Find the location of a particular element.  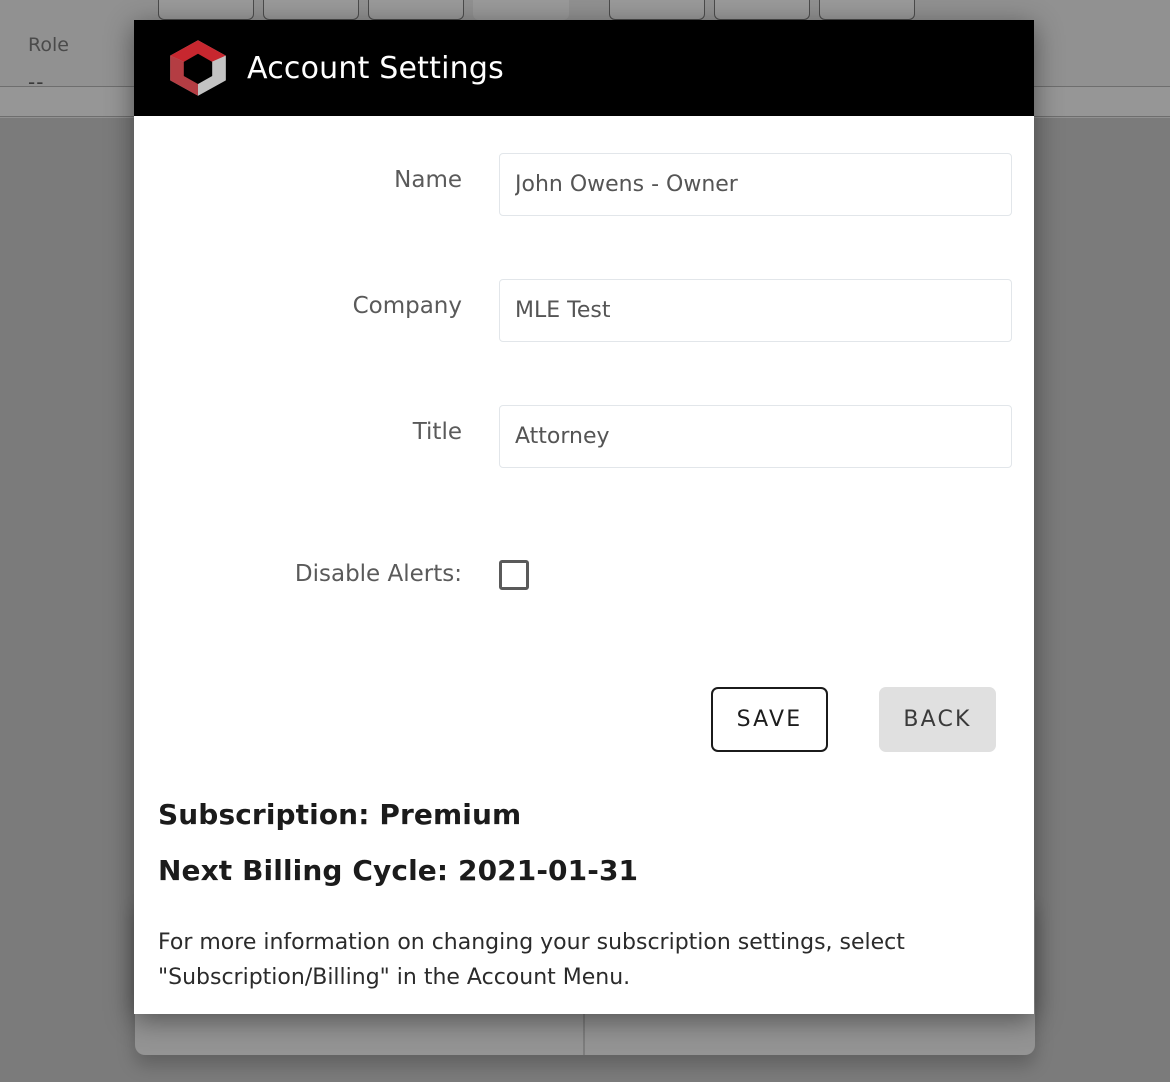

background-toolbar-button: TONE is located at coordinates (206, 10).